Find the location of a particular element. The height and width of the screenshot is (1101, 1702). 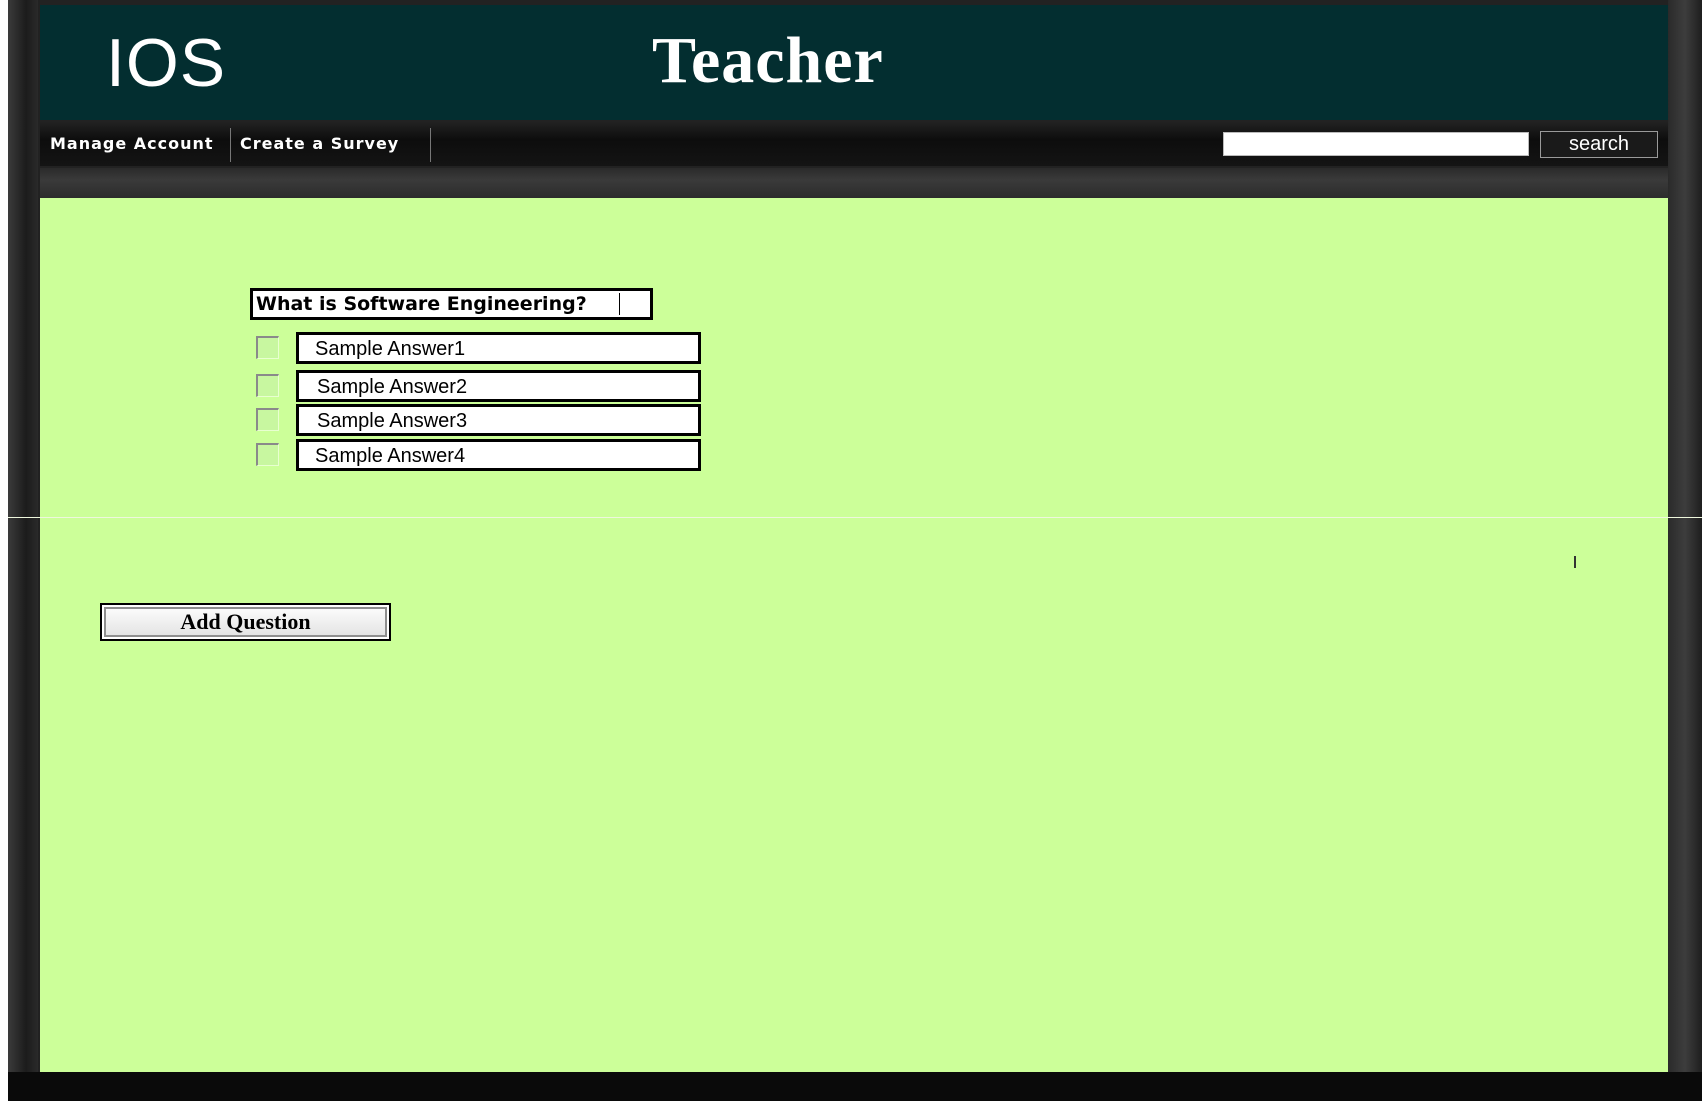

stray-mark is located at coordinates (1575, 562).